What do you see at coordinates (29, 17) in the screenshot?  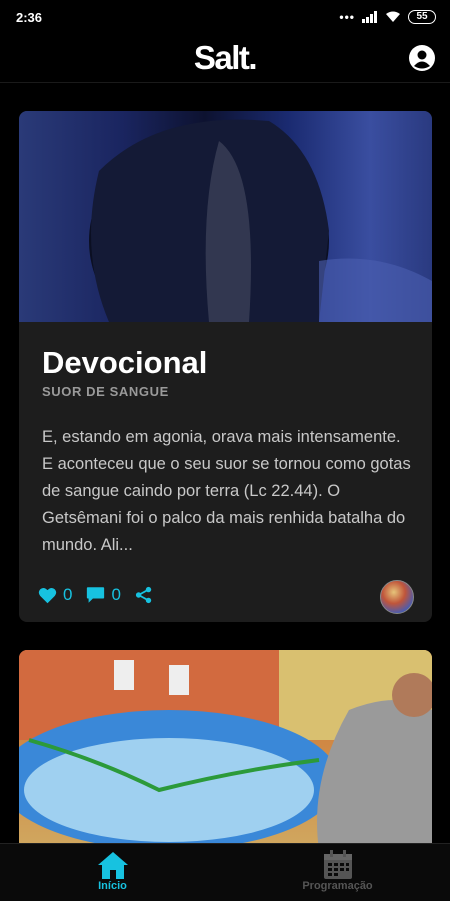 I see `status-time: 2:36` at bounding box center [29, 17].